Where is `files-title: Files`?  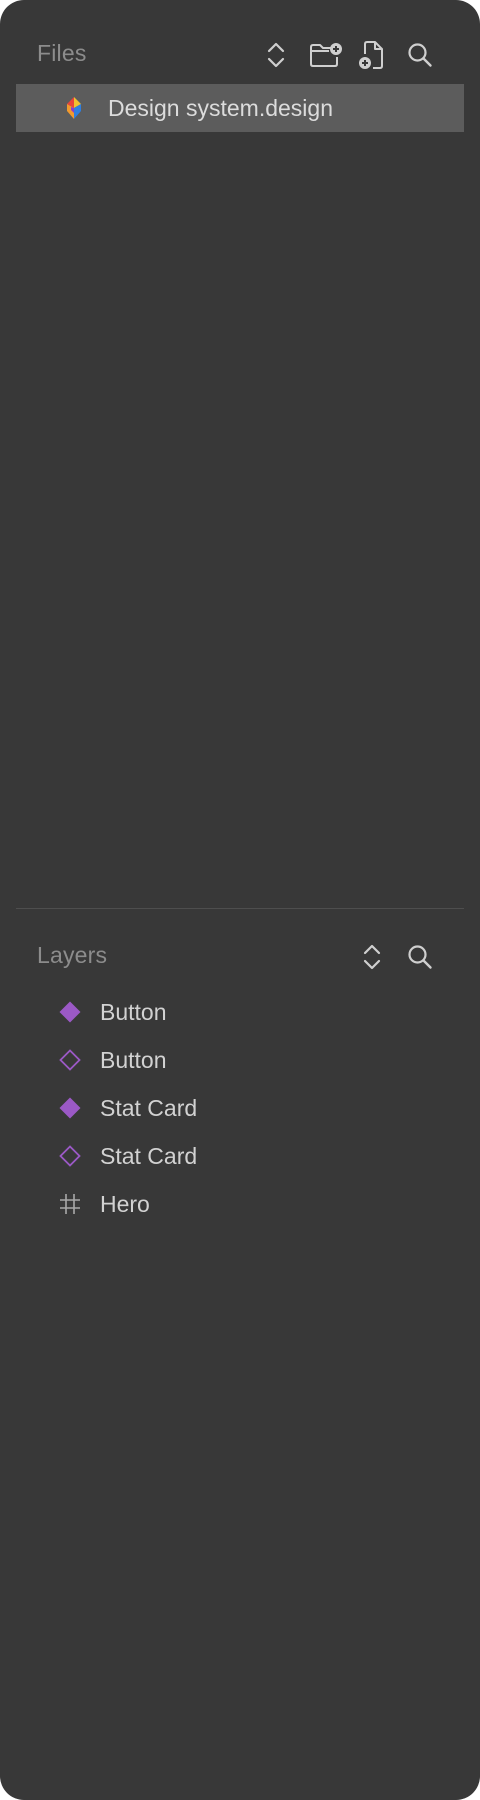 files-title: Files is located at coordinates (62, 53).